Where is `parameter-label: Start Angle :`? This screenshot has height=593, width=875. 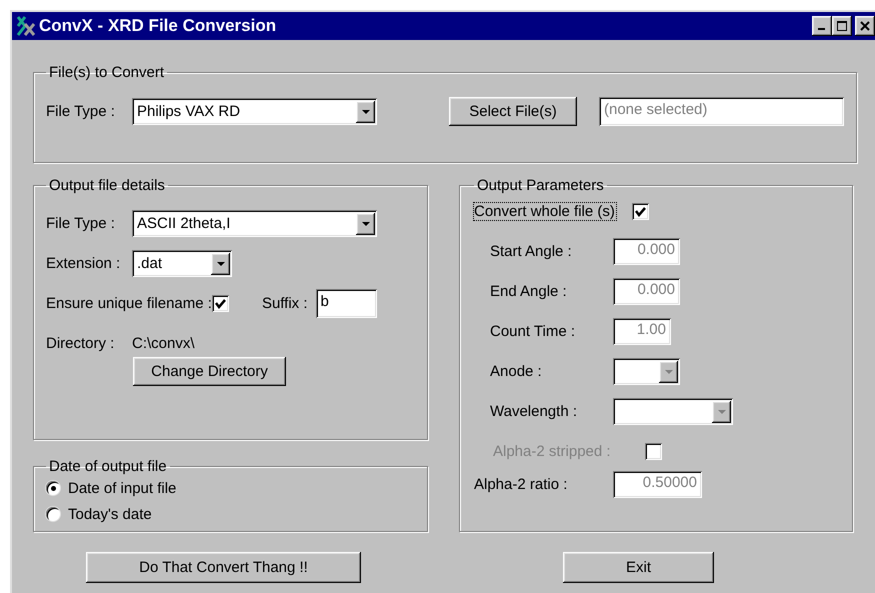
parameter-label: Start Angle : is located at coordinates (531, 251).